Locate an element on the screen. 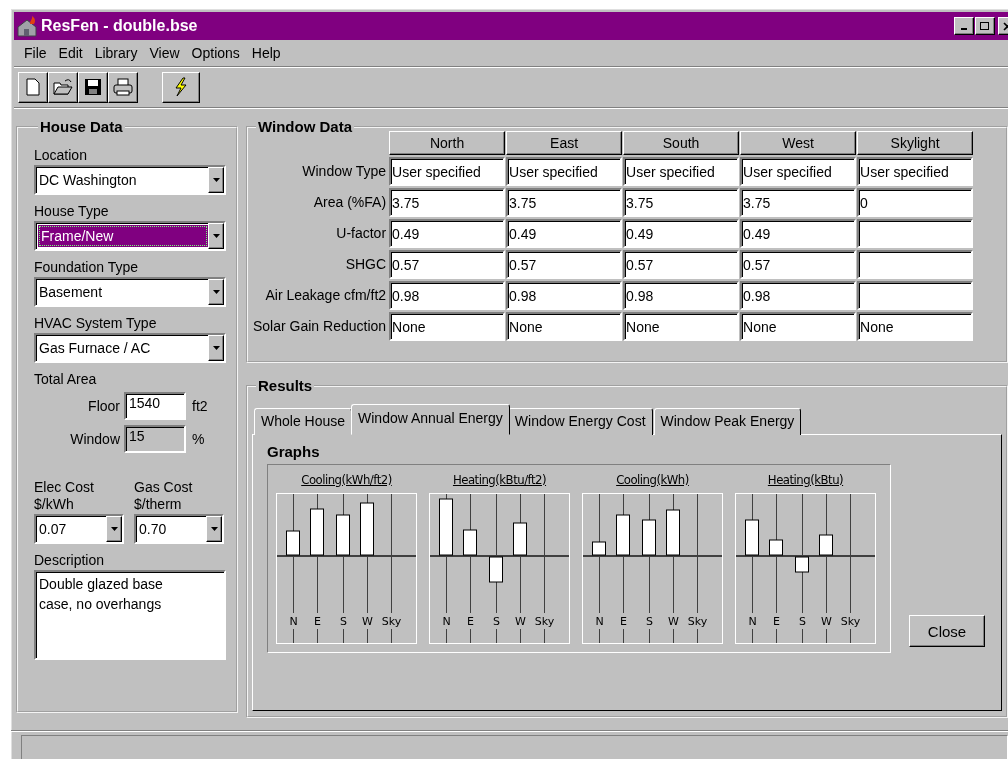 The height and width of the screenshot is (759, 1008). dropdown-field: Basement is located at coordinates (130, 292).